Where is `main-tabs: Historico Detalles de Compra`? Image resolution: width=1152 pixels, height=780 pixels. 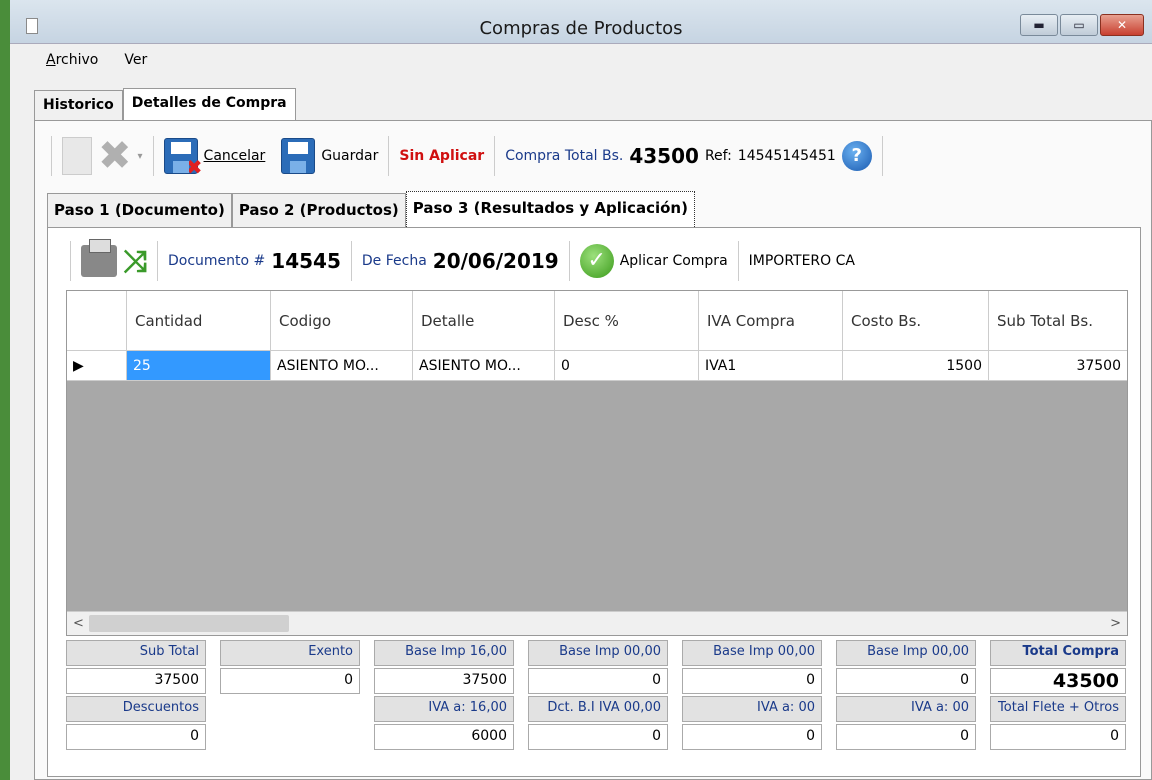 main-tabs: Historico Detalles de Compra is located at coordinates (165, 104).